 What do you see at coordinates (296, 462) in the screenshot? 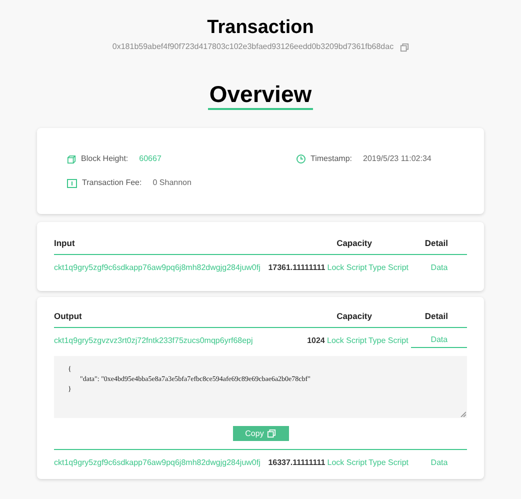
I see `capacity-value: 16337.11111111` at bounding box center [296, 462].